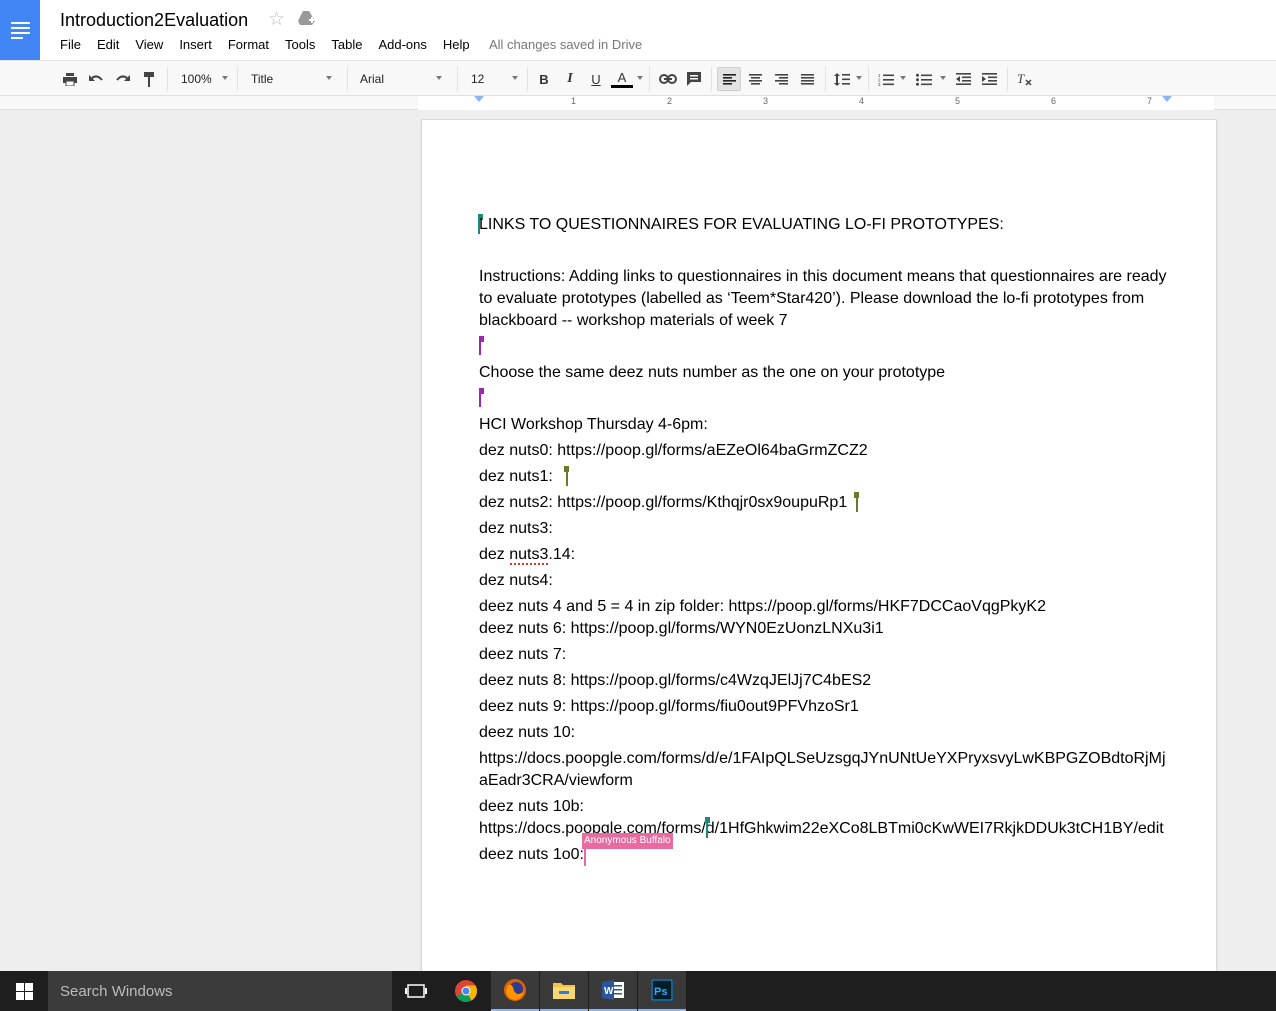 The width and height of the screenshot is (1276, 1011). Describe the element at coordinates (262, 79) in the screenshot. I see `style-select: Title` at that location.